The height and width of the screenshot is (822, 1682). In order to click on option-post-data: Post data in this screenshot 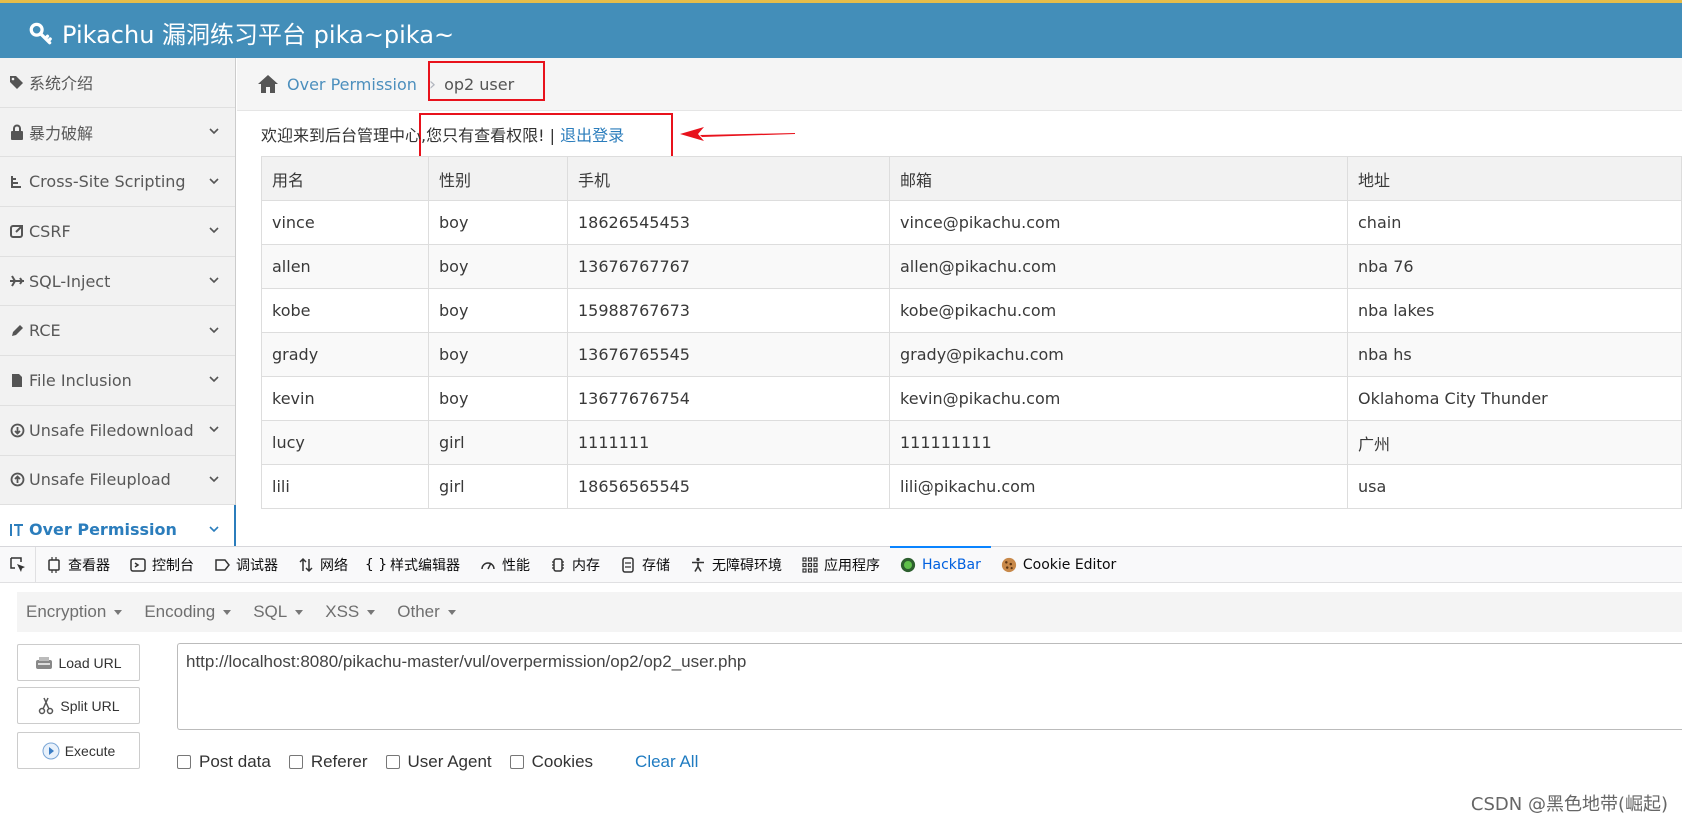, I will do `click(224, 762)`.